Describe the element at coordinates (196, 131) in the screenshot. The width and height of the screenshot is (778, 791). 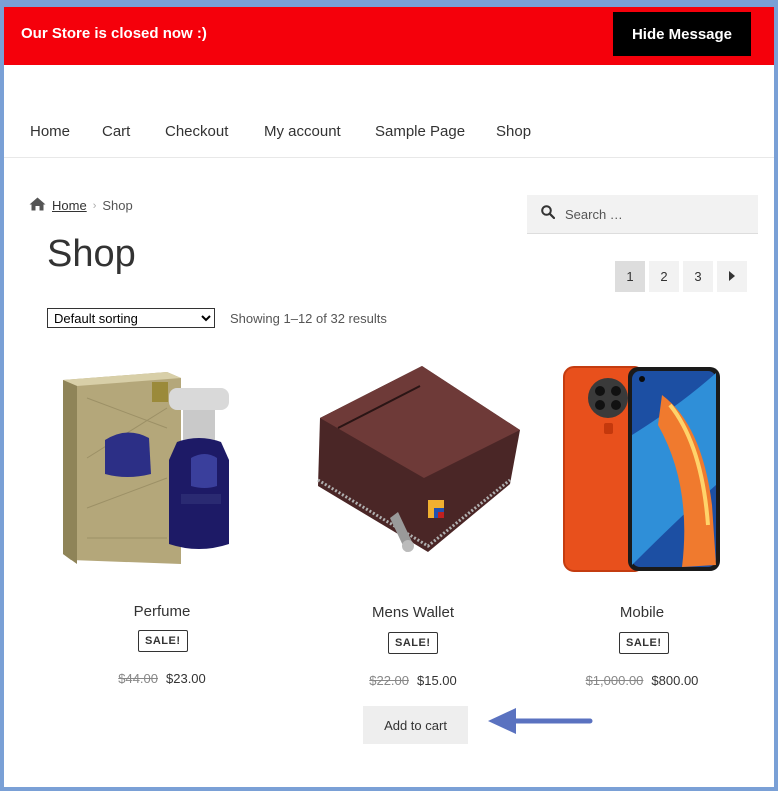
I see `nav-item-checkout: Checkout` at that location.